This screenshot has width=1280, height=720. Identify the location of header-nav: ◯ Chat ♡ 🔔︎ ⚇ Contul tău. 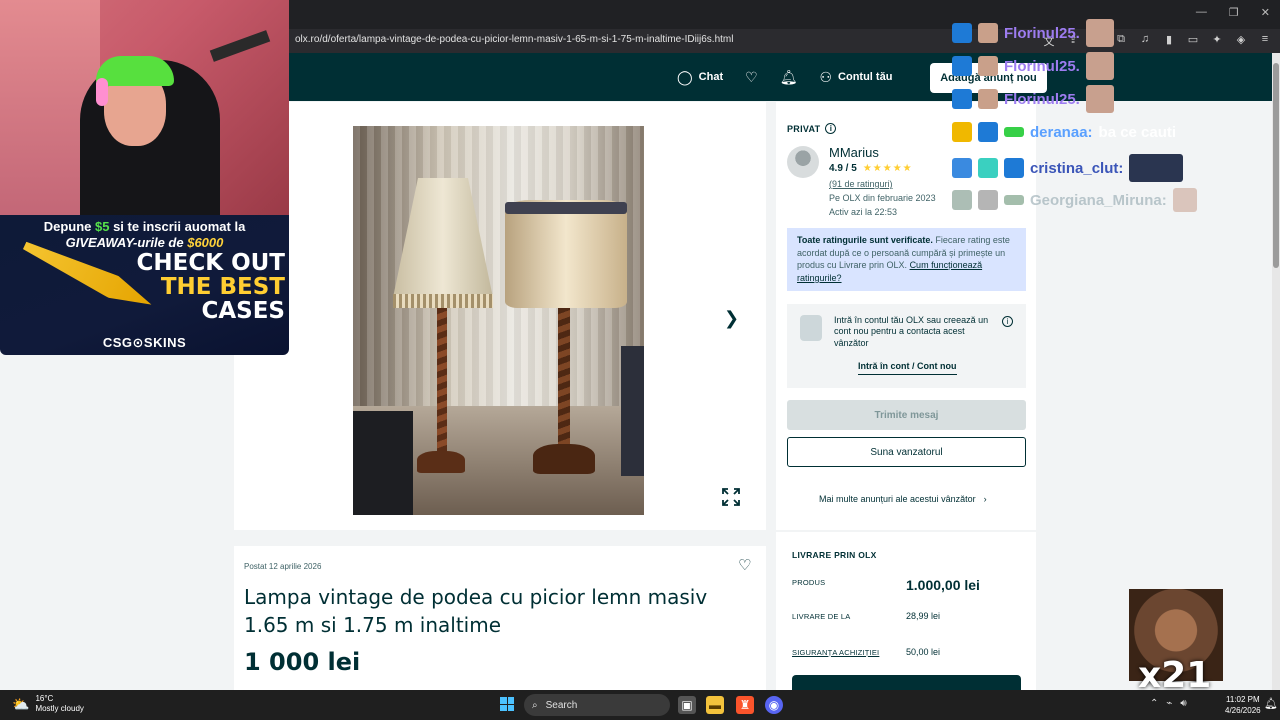
(784, 77).